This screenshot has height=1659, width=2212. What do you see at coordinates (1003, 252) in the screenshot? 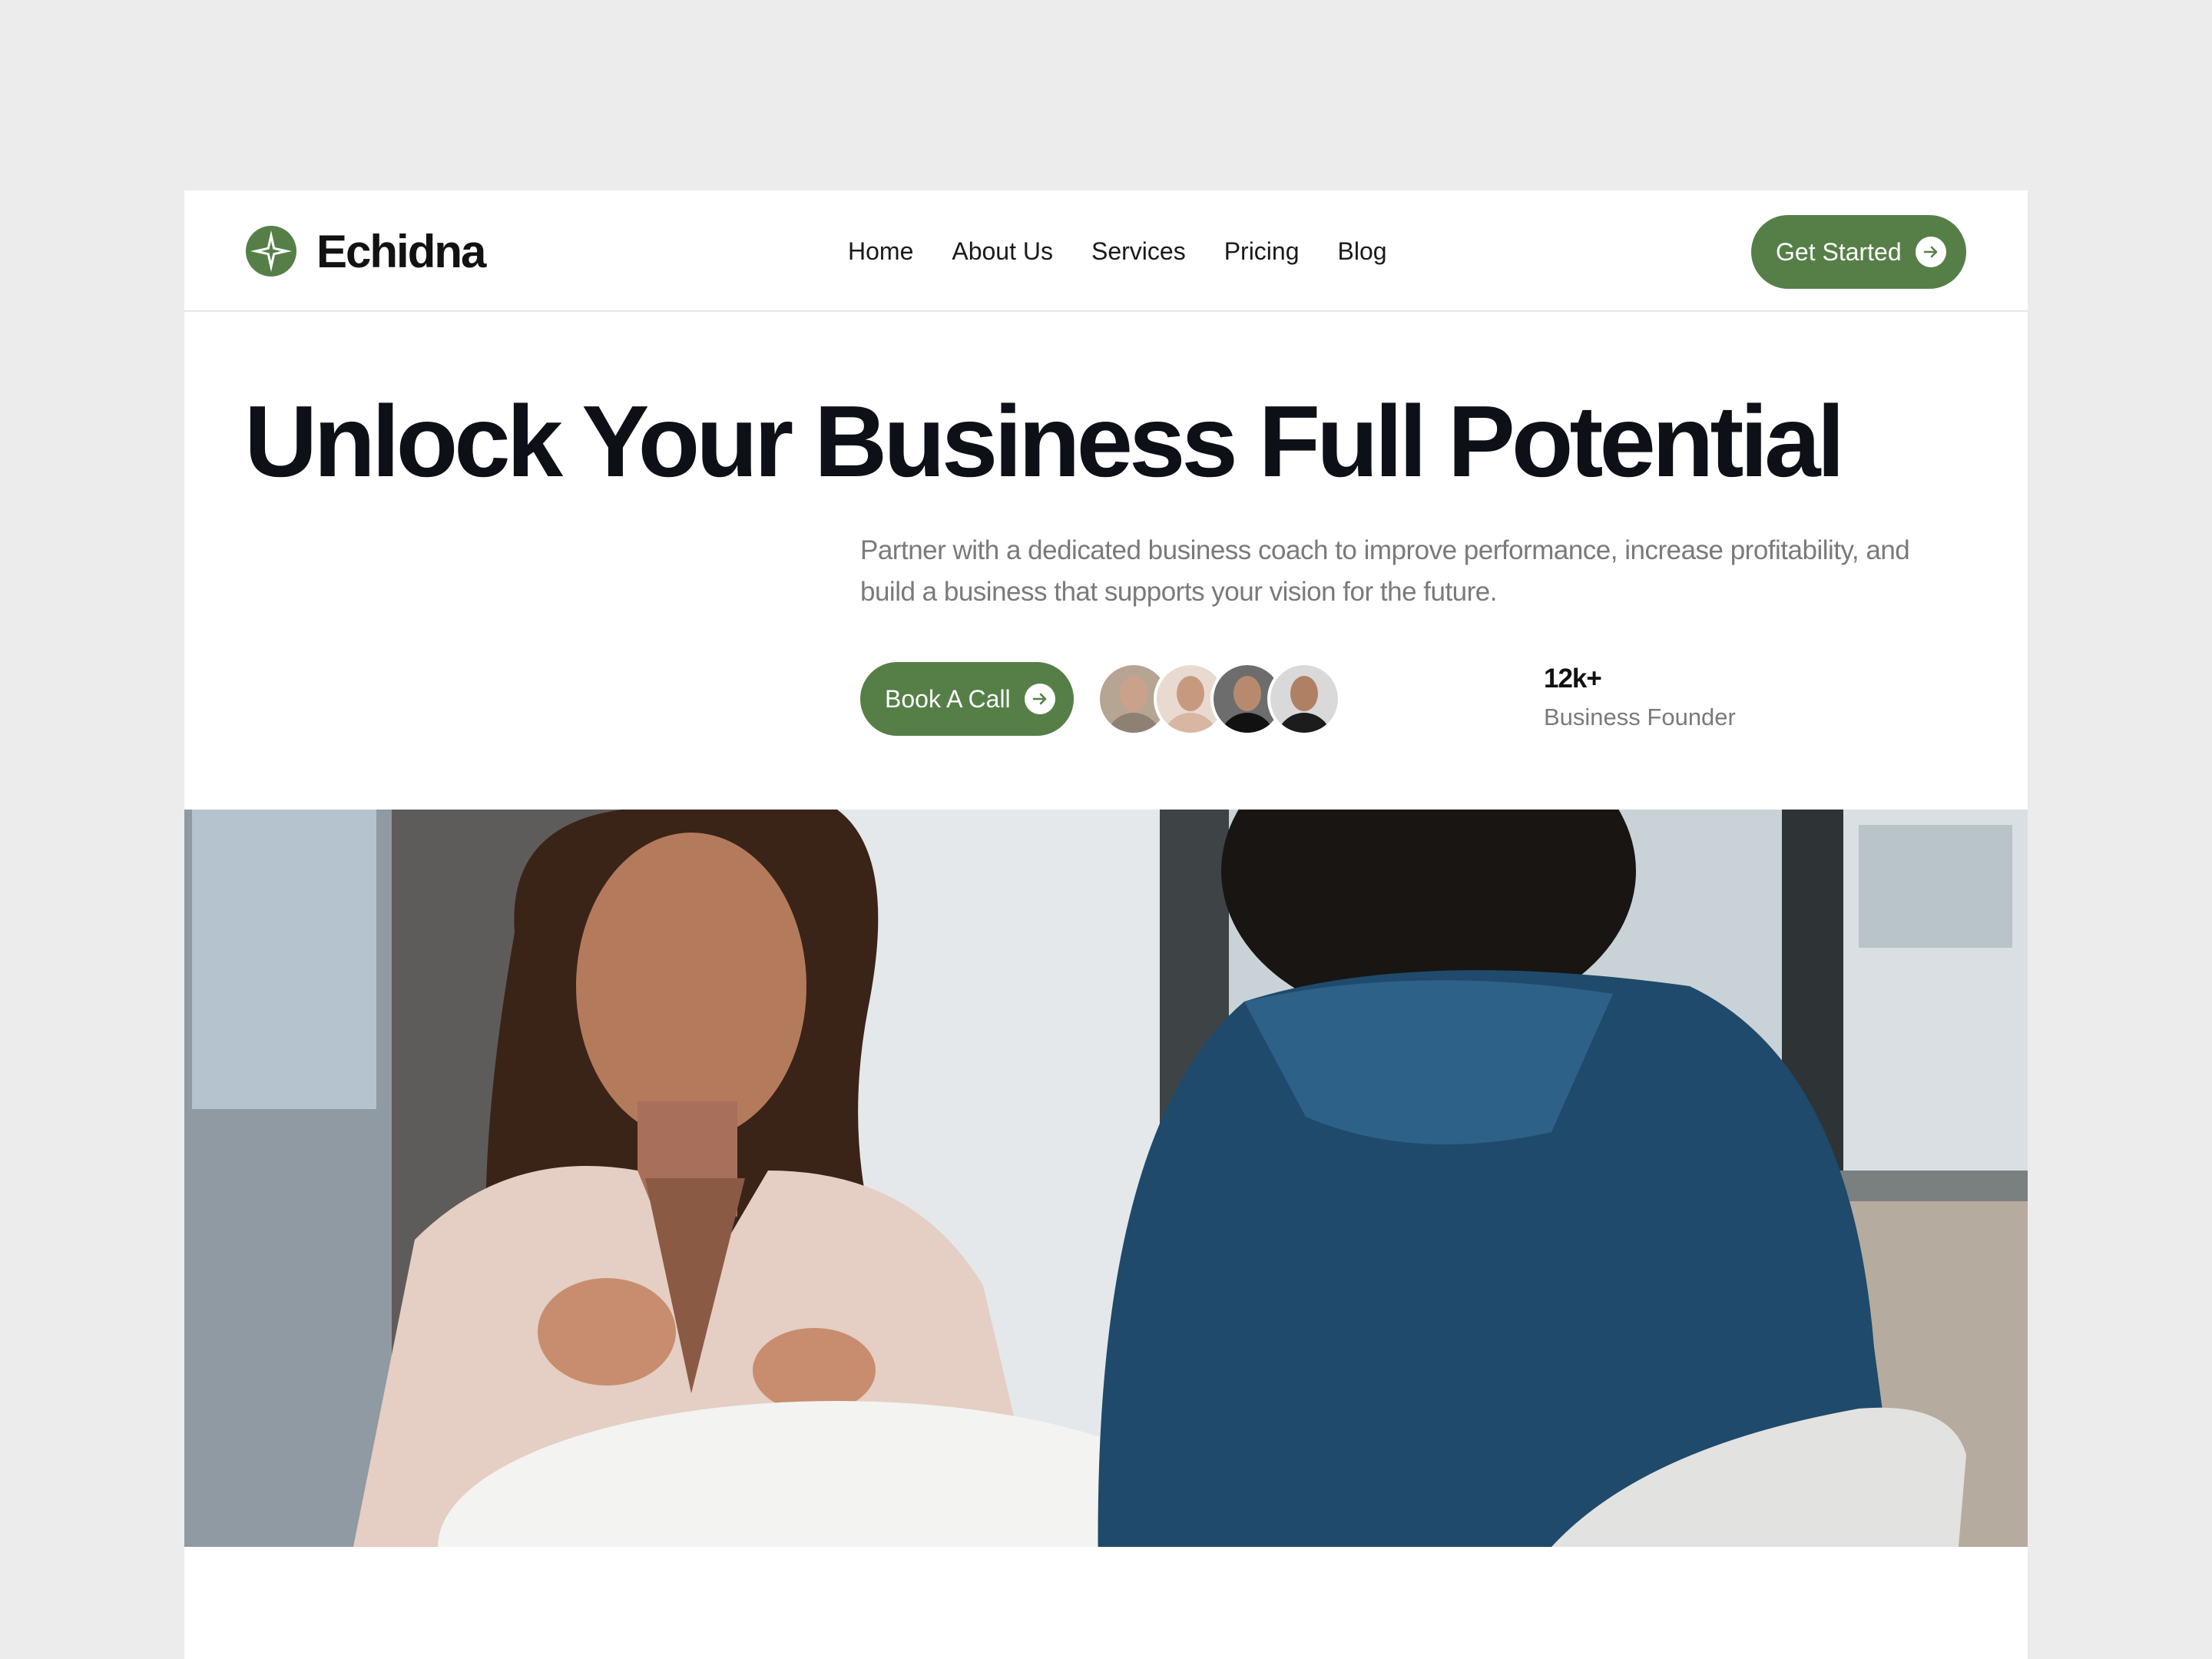
I see `nav-item-about-us: About Us` at bounding box center [1003, 252].